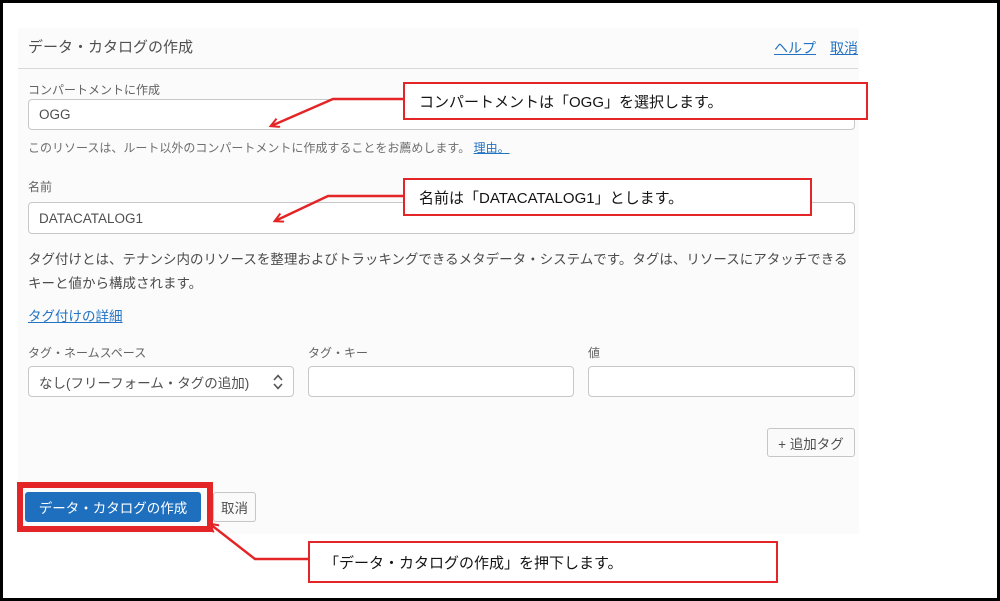 The height and width of the screenshot is (601, 1000). I want to click on tag-namespace-label: タグ・ネームスペース, so click(87, 353).